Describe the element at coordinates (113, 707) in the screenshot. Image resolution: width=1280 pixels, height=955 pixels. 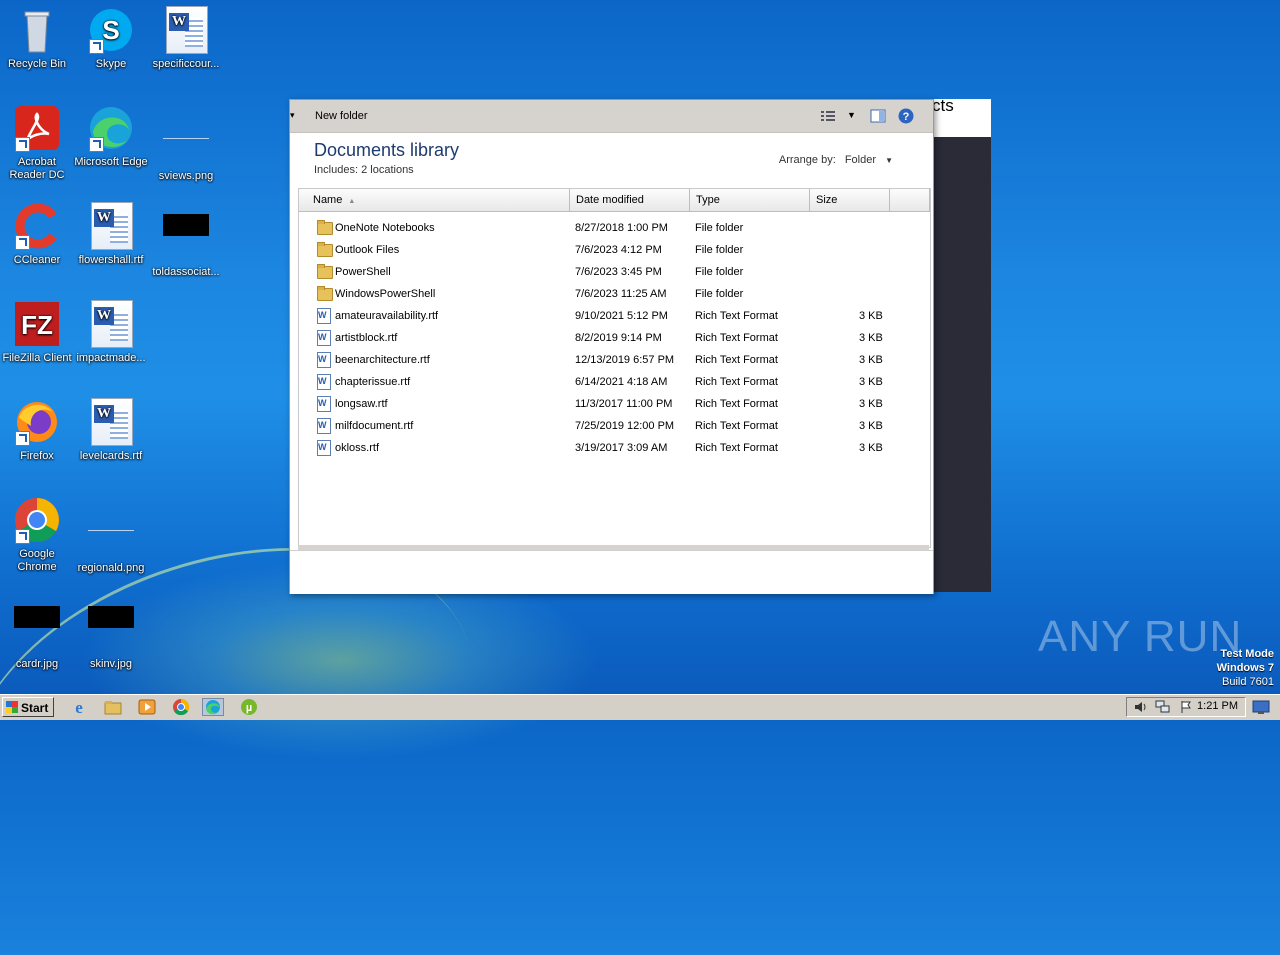
I see `explorer-icon` at that location.